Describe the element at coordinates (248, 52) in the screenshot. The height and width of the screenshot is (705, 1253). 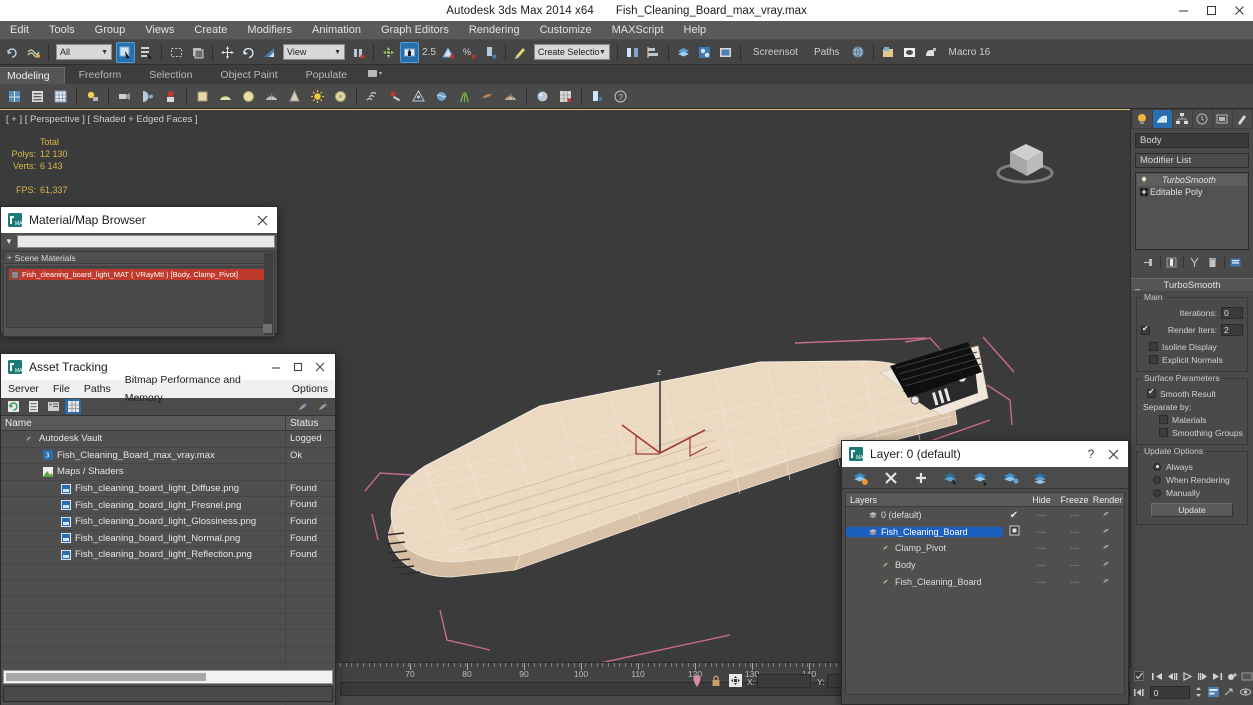
I see `select-and-rotate-icon` at that location.